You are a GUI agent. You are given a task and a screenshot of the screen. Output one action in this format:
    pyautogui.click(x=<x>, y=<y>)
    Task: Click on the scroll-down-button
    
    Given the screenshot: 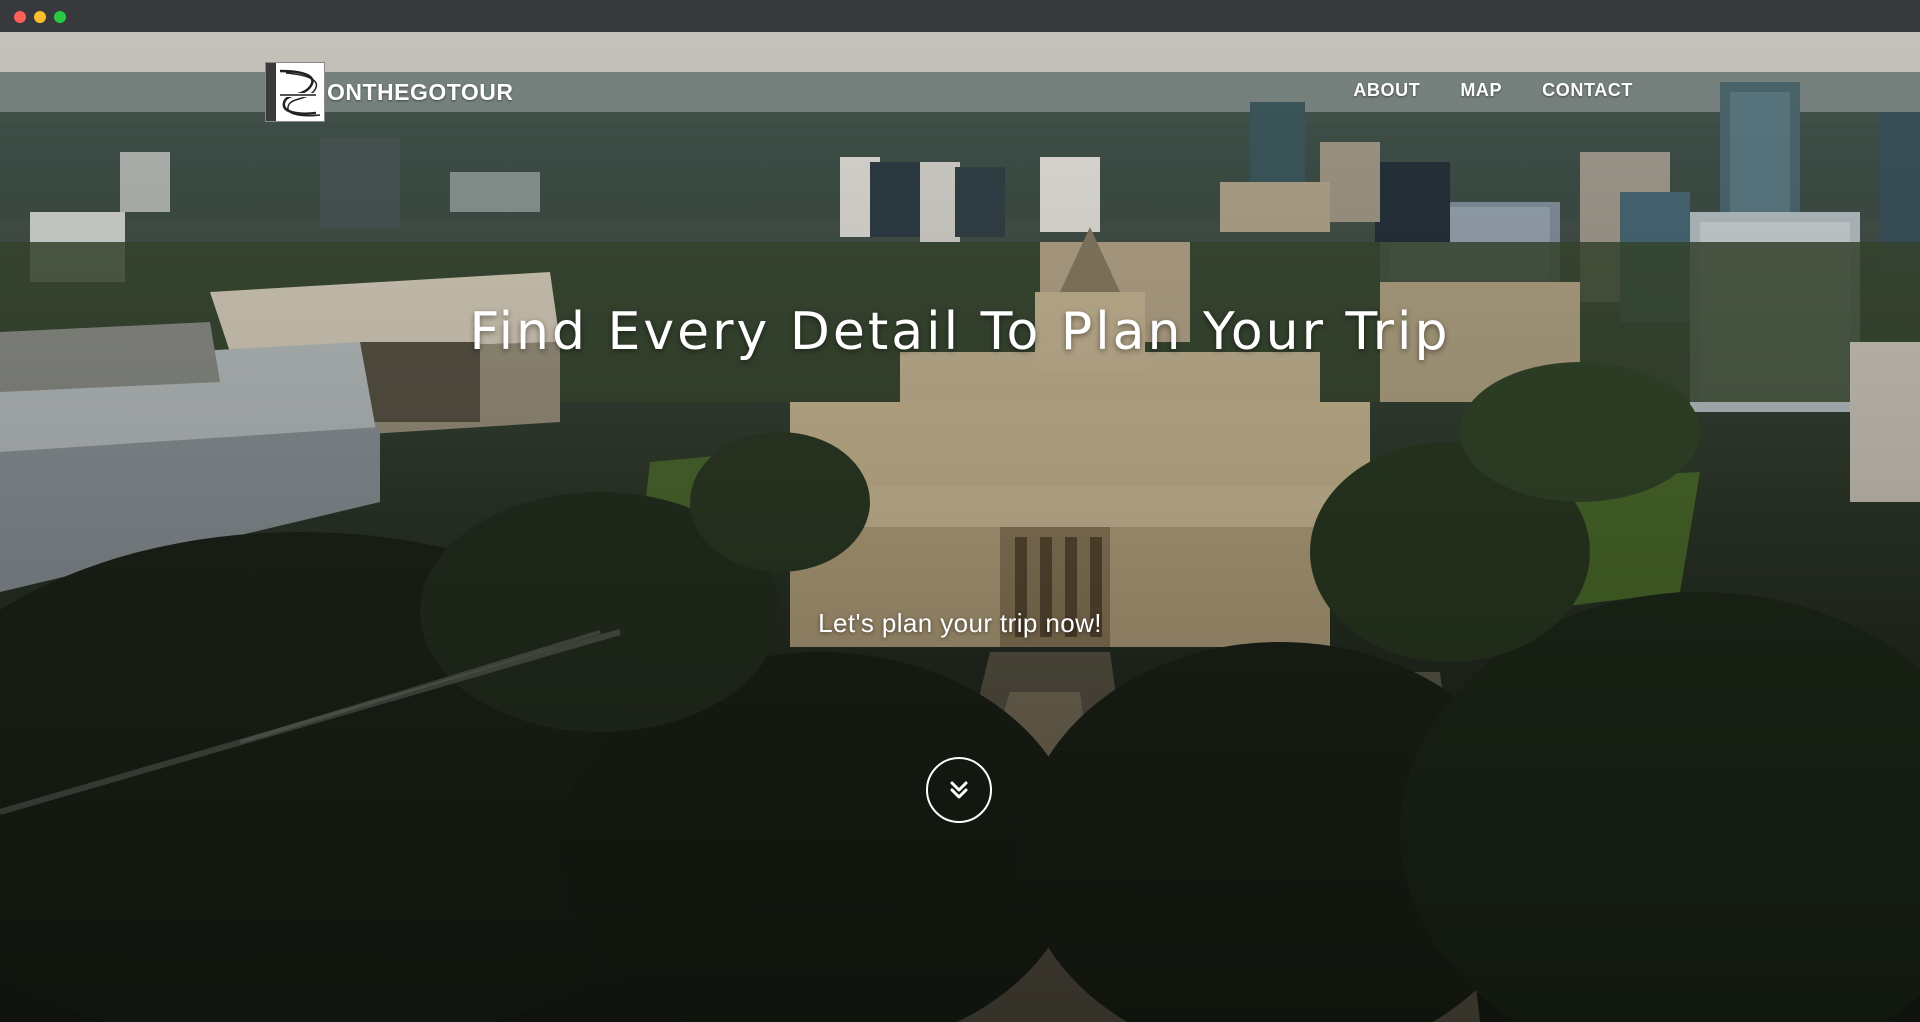 What is the action you would take?
    pyautogui.click(x=959, y=790)
    